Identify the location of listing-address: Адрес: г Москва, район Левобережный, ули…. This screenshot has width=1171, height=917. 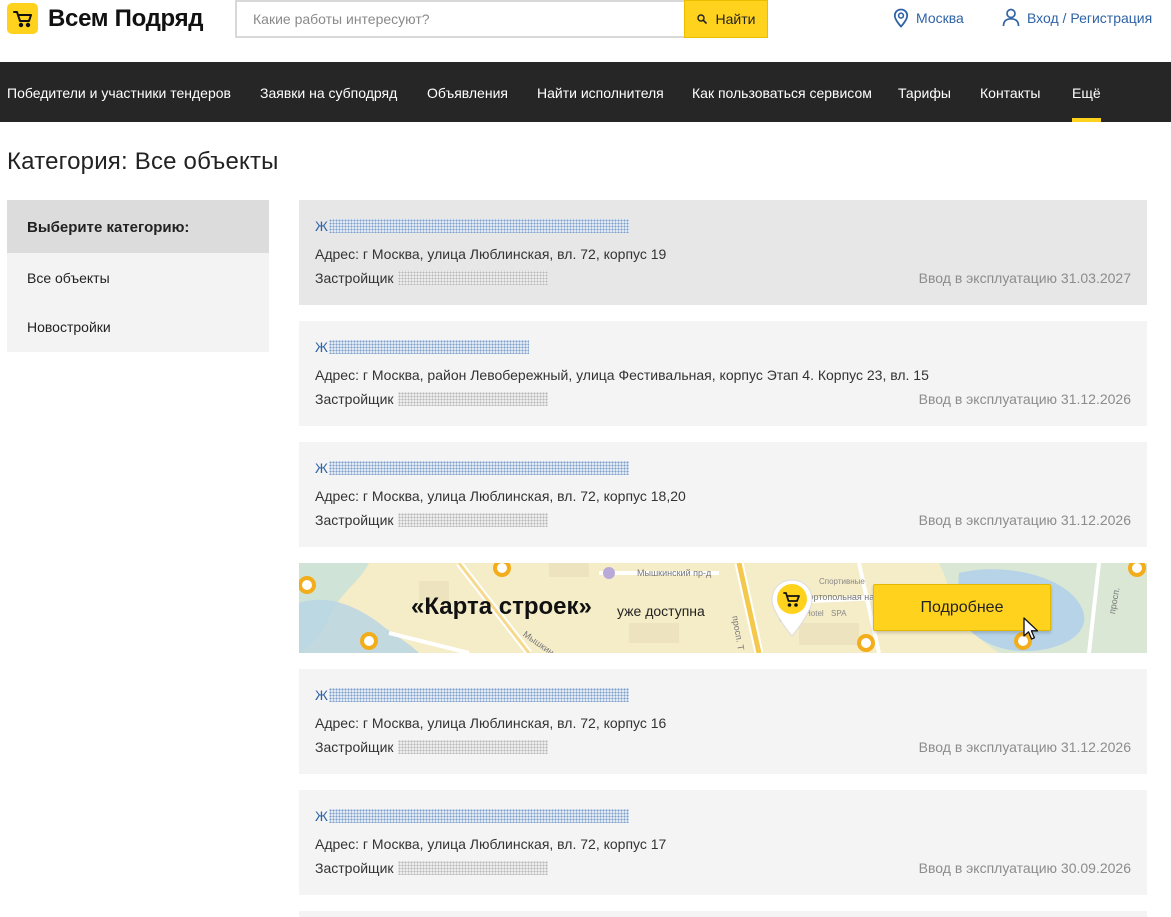
(622, 375).